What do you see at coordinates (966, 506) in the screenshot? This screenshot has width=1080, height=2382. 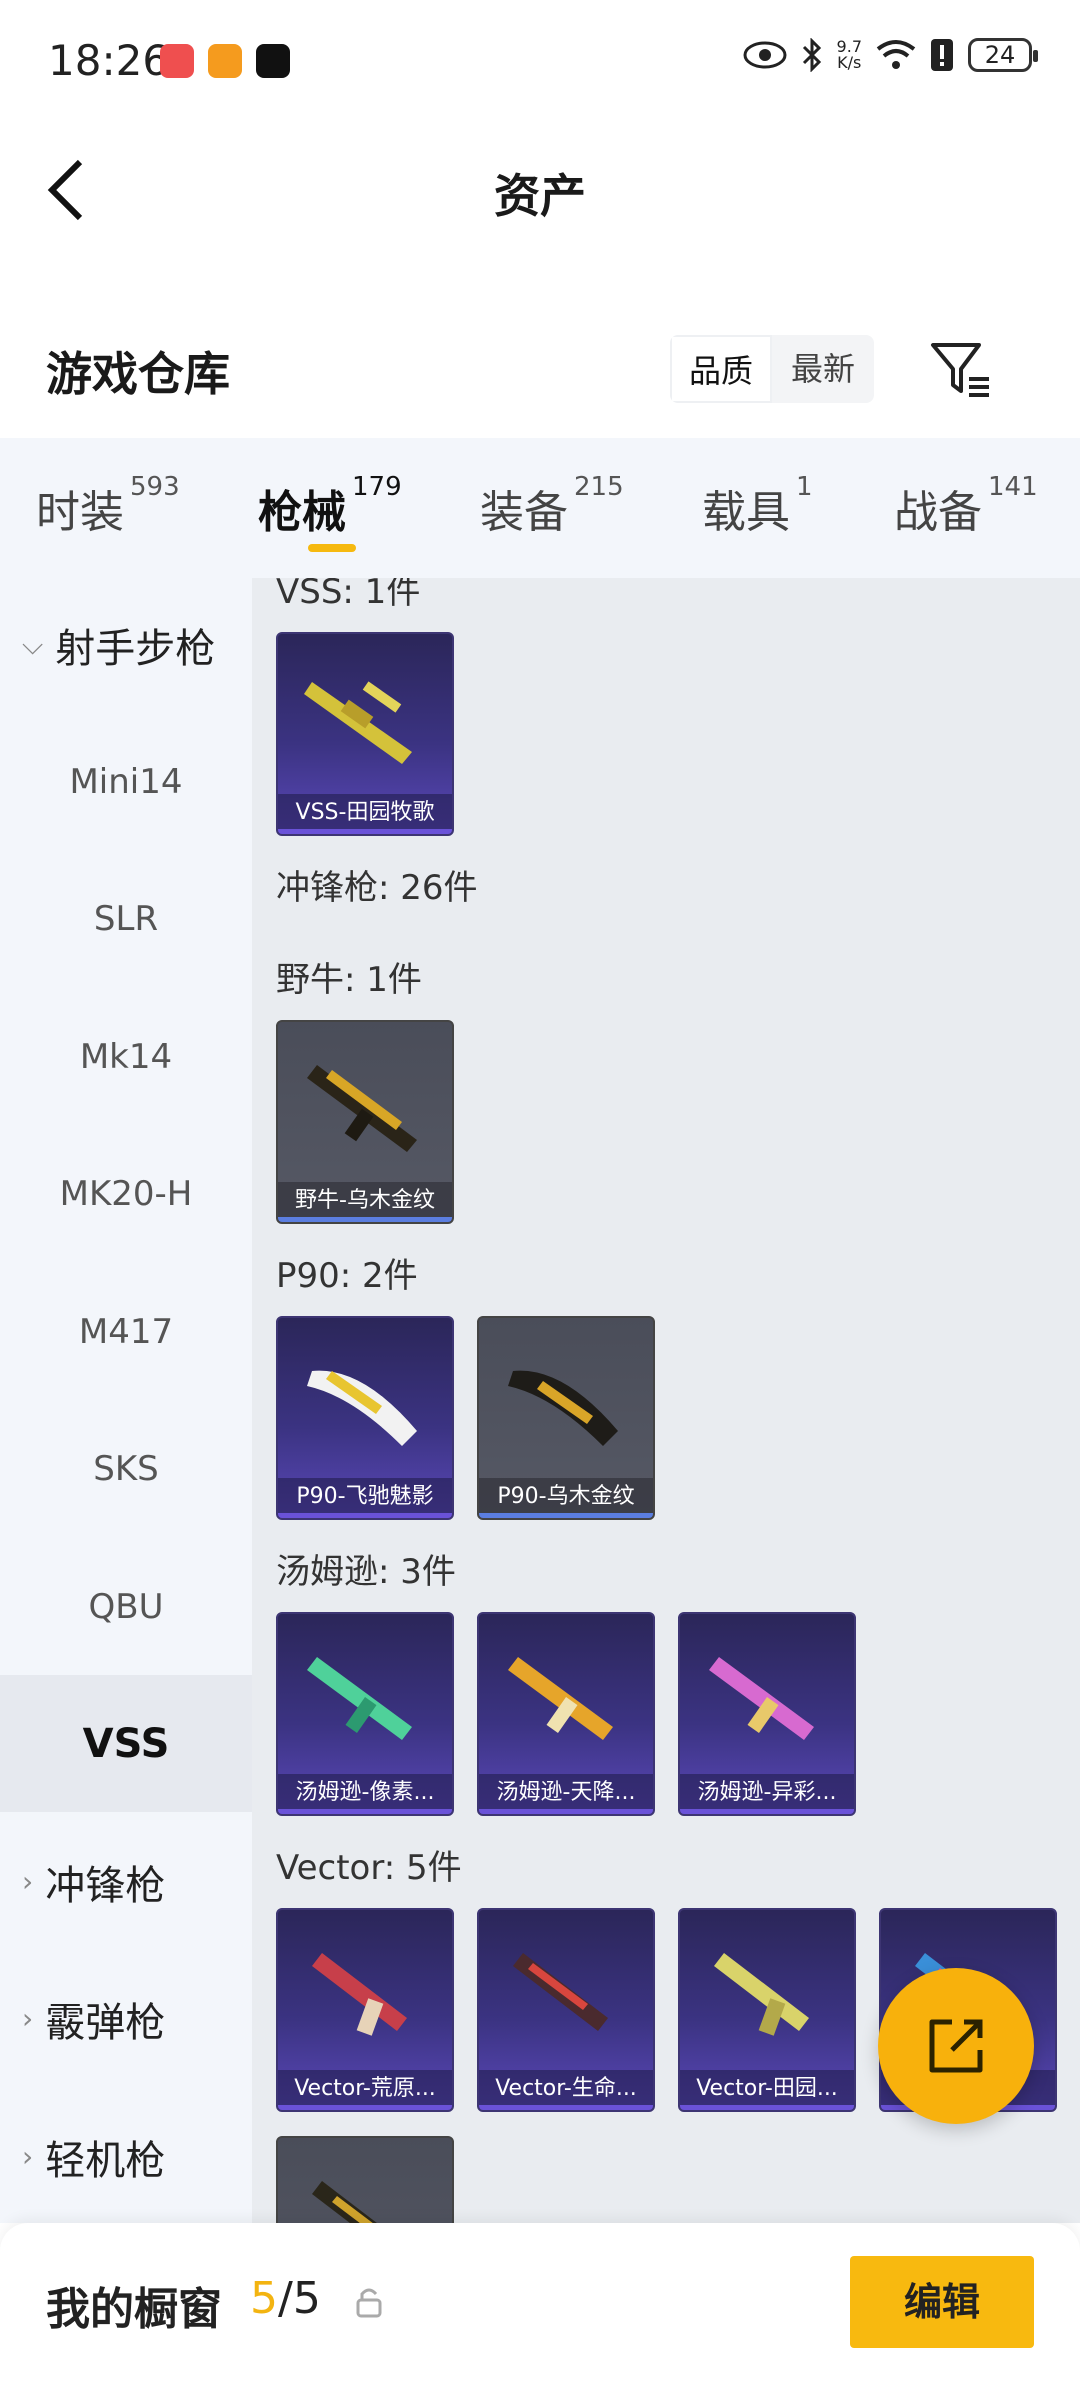 I see `tab-gear: 战备 141` at bounding box center [966, 506].